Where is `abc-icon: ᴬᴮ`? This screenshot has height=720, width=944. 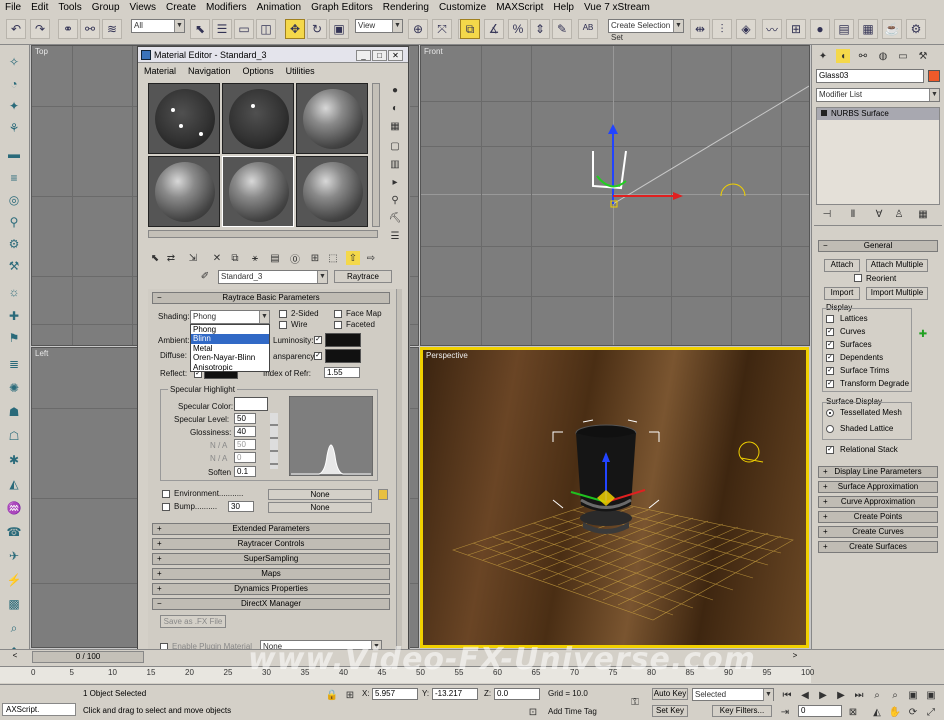 abc-icon: ᴬᴮ is located at coordinates (588, 29).